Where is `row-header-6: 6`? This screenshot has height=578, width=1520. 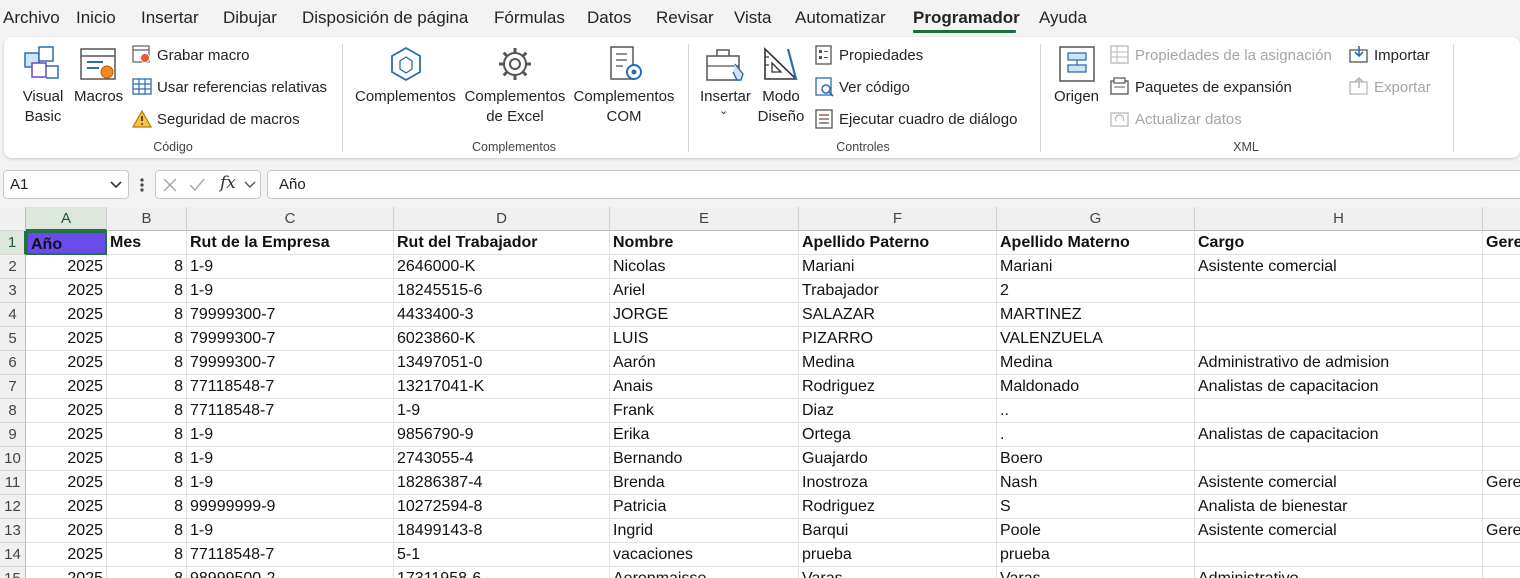
row-header-6: 6 is located at coordinates (13, 363).